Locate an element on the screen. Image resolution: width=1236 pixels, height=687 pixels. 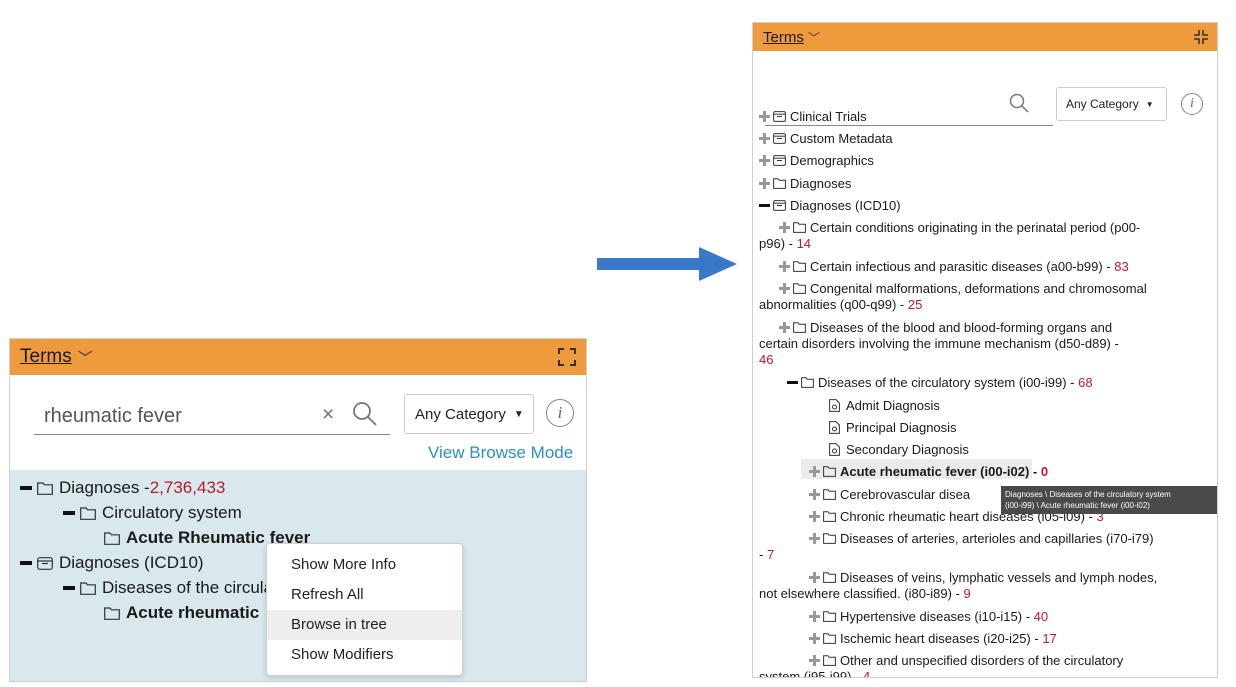
tree-row-secondary-diagnosis: Secondary Diagnosis is located at coordinates (899, 450).